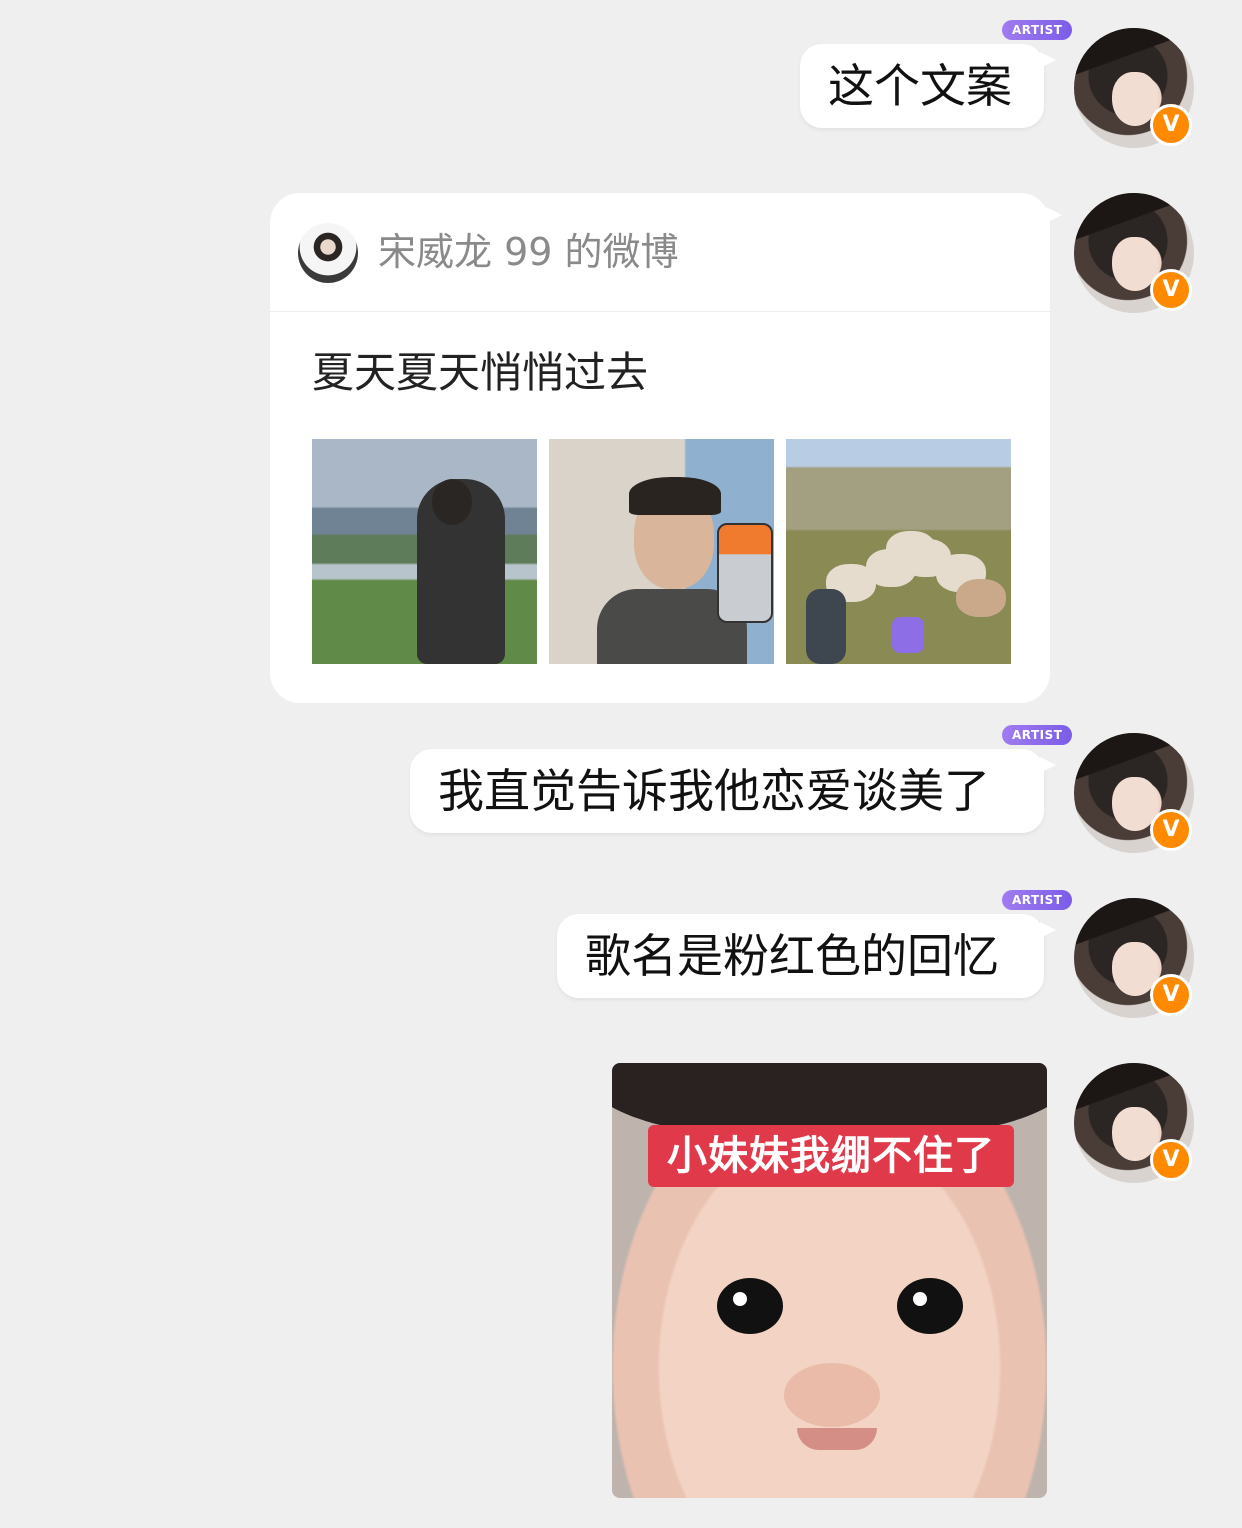 Image resolution: width=1242 pixels, height=1528 pixels. Describe the element at coordinates (452, 502) in the screenshot. I see `photo-person-head` at that location.